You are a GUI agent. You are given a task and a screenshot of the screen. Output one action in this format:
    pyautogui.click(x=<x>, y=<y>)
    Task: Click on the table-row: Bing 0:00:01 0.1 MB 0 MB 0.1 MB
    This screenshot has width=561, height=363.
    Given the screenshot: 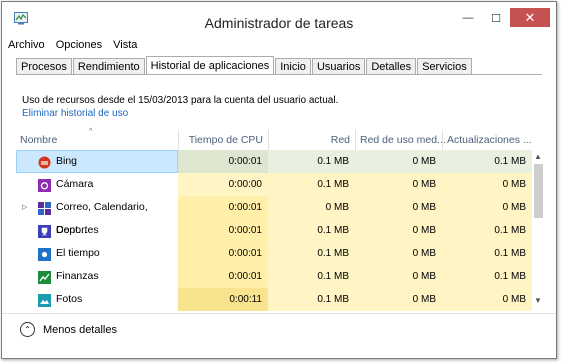 What is the action you would take?
    pyautogui.click(x=274, y=161)
    